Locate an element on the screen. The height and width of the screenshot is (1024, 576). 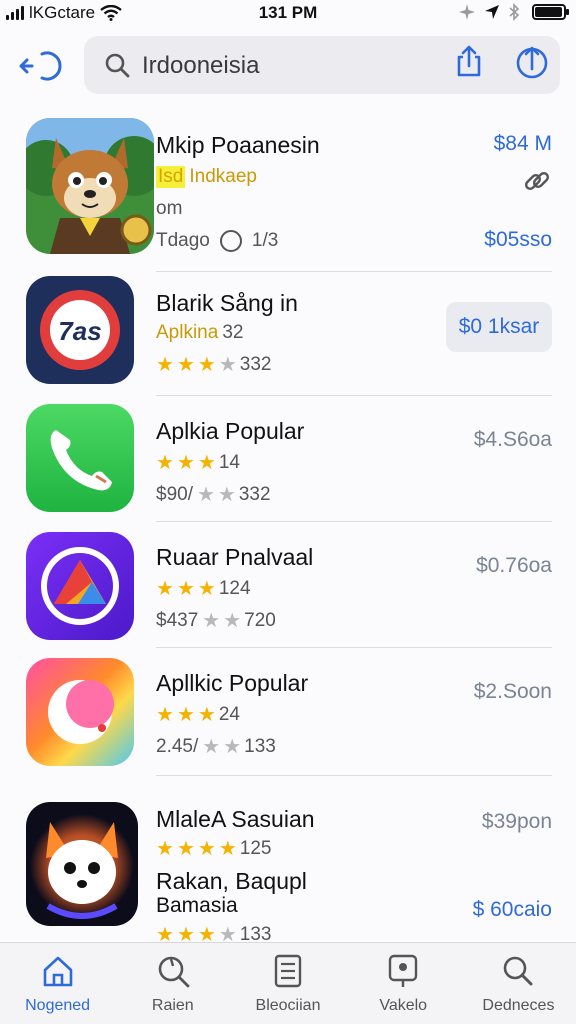
location-arrow-icon is located at coordinates (492, 12).